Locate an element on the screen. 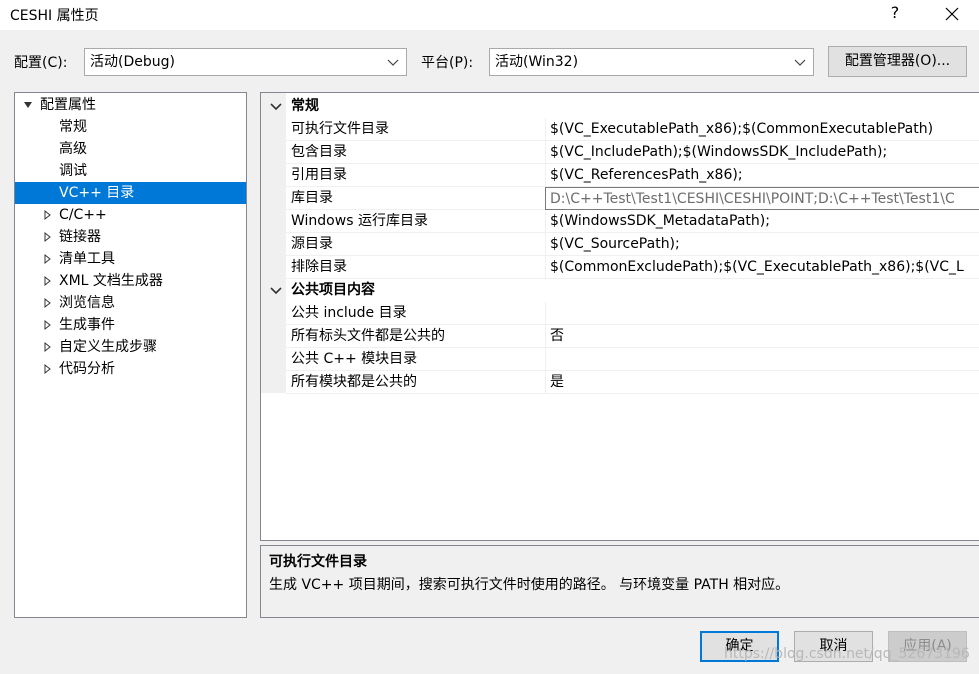  property-value: $(WindowsSDK_MetadataPath); is located at coordinates (762, 221).